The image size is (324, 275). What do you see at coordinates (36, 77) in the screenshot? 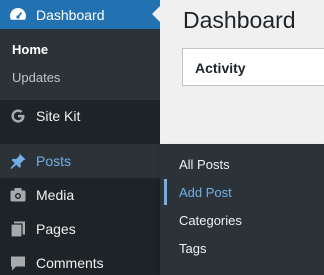
I see `submenu-item-updates: Updates` at bounding box center [36, 77].